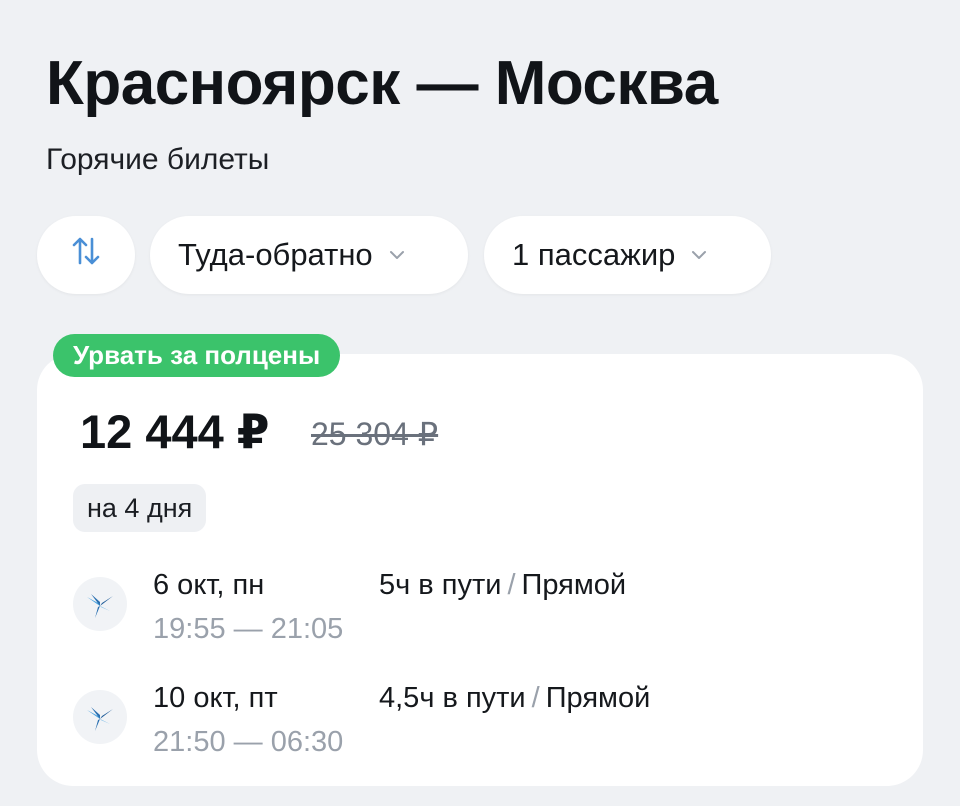 This screenshot has height=806, width=960. What do you see at coordinates (307, 742) in the screenshot?
I see `arrival-time: 06:30` at bounding box center [307, 742].